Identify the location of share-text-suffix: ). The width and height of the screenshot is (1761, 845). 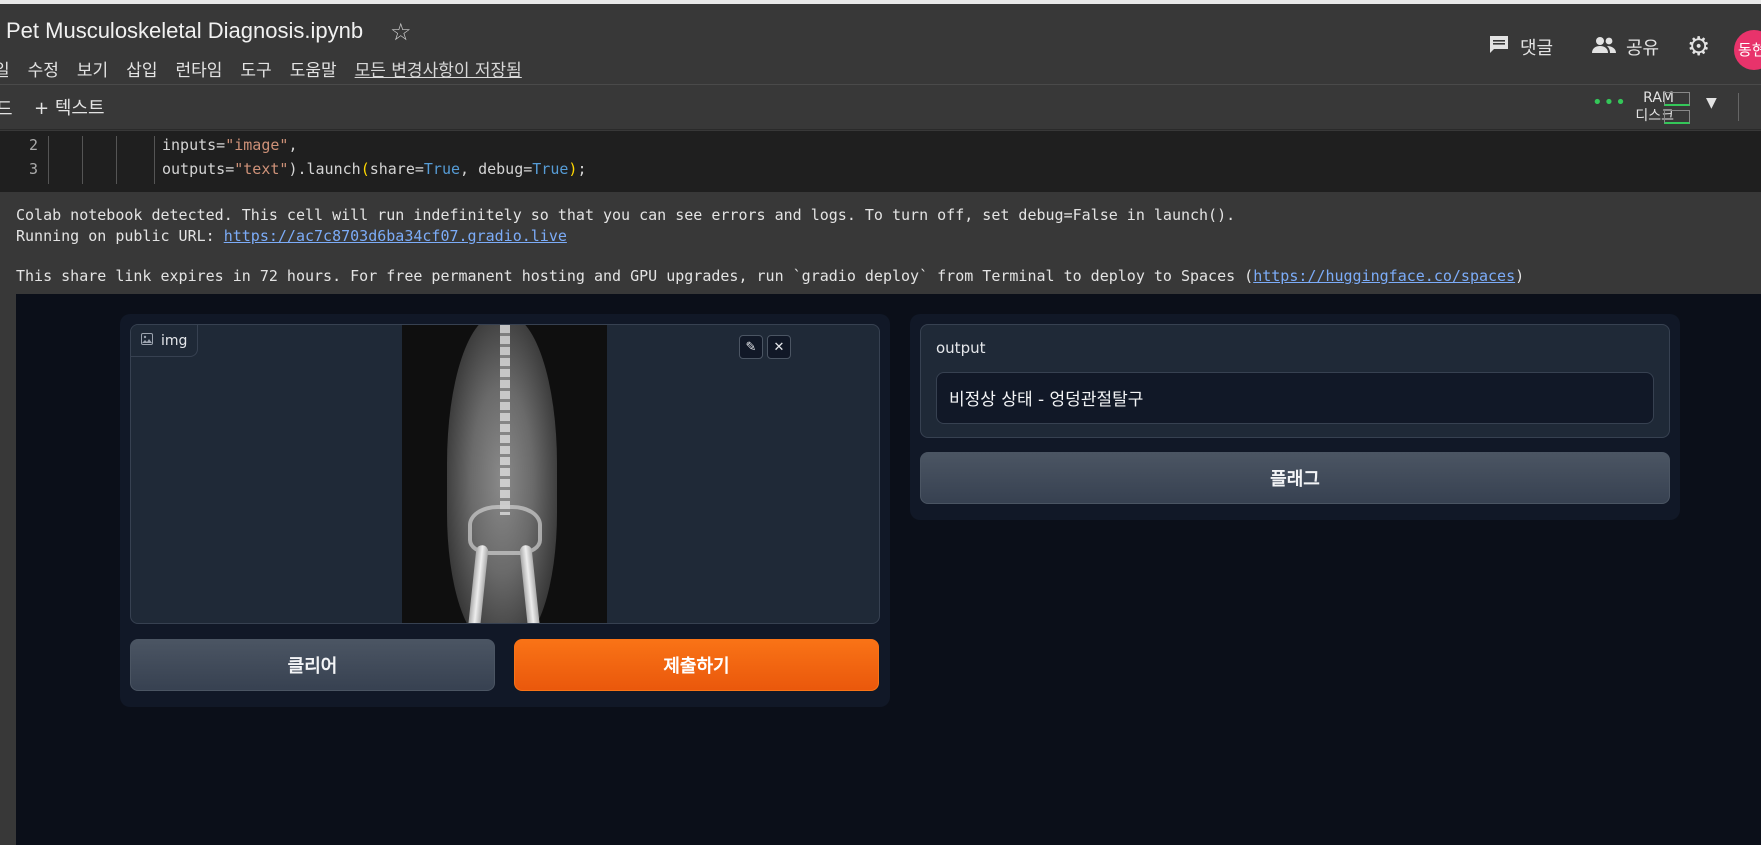
(1520, 276).